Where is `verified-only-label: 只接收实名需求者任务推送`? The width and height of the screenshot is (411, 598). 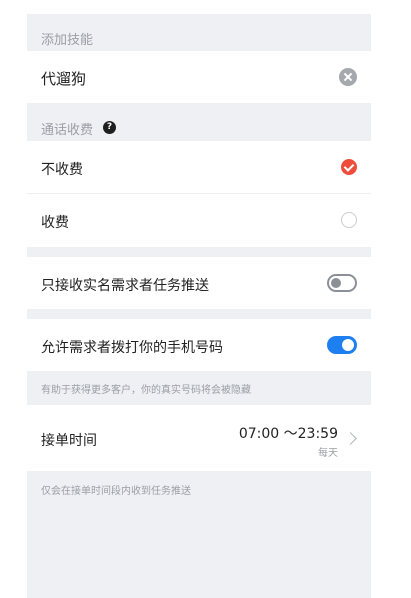
verified-only-label: 只接收实名需求者任务推送 is located at coordinates (125, 286).